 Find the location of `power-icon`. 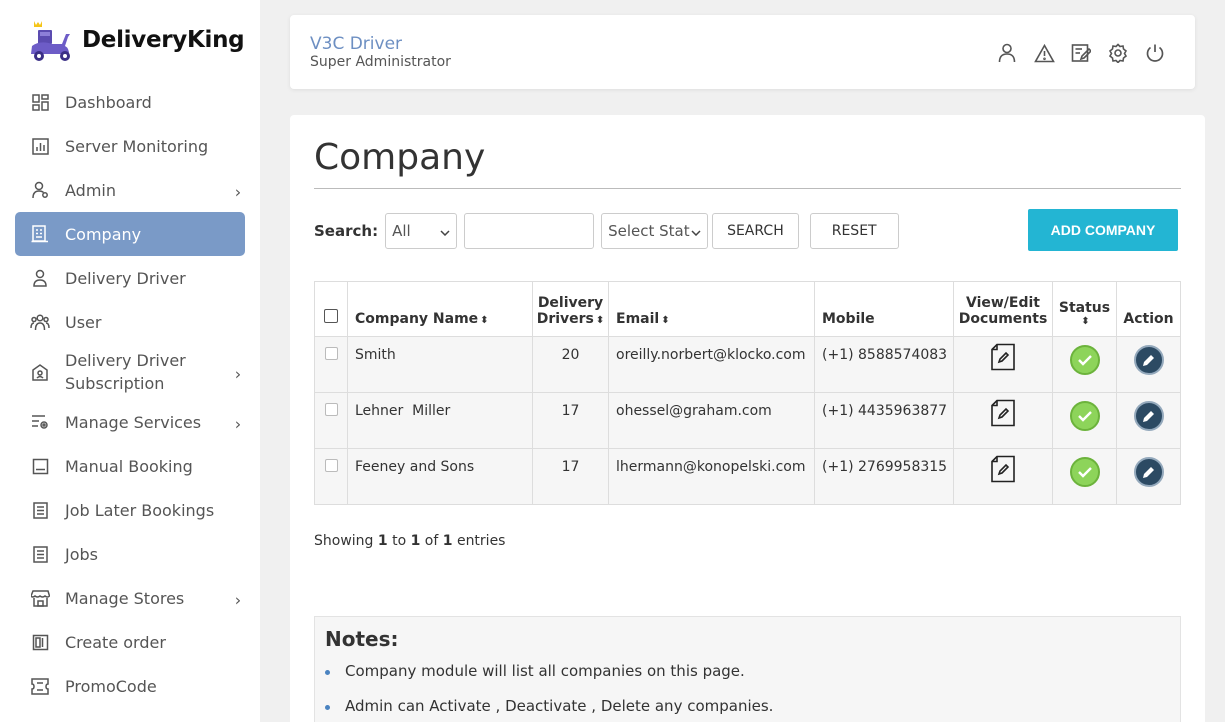

power-icon is located at coordinates (1155, 53).